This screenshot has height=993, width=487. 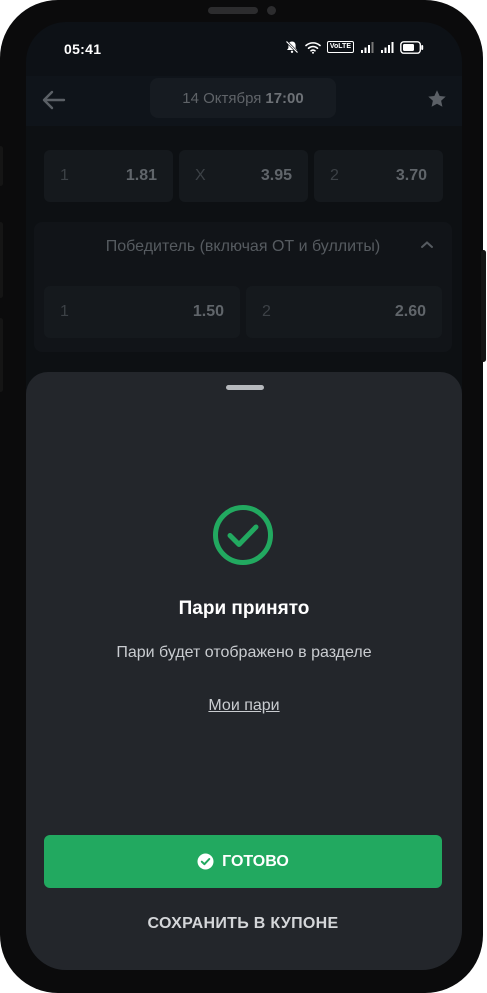 What do you see at coordinates (222, 98) in the screenshot?
I see `event-date: 14 Октября` at bounding box center [222, 98].